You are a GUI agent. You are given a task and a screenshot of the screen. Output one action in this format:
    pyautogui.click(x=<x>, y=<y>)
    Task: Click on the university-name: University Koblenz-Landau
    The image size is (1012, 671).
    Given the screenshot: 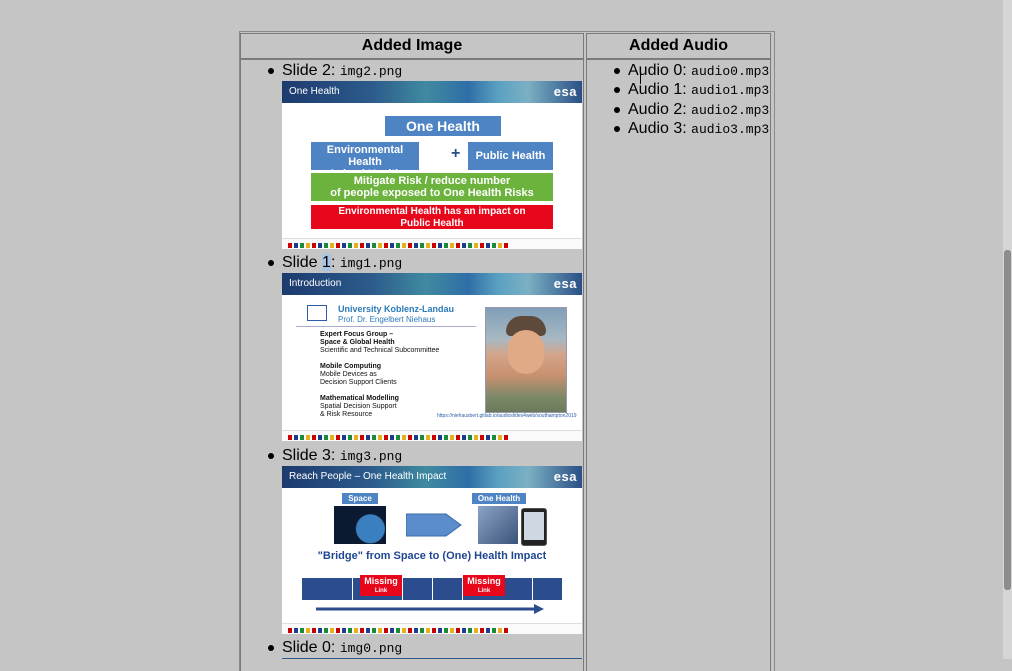 What is the action you would take?
    pyautogui.click(x=396, y=309)
    